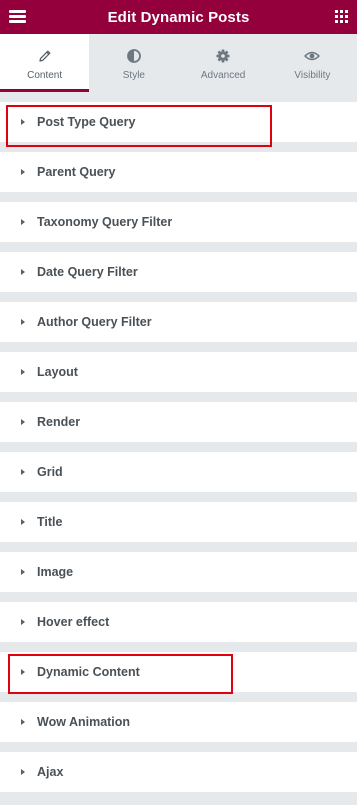 This screenshot has width=357, height=805. What do you see at coordinates (50, 522) in the screenshot?
I see `section-label: Title` at bounding box center [50, 522].